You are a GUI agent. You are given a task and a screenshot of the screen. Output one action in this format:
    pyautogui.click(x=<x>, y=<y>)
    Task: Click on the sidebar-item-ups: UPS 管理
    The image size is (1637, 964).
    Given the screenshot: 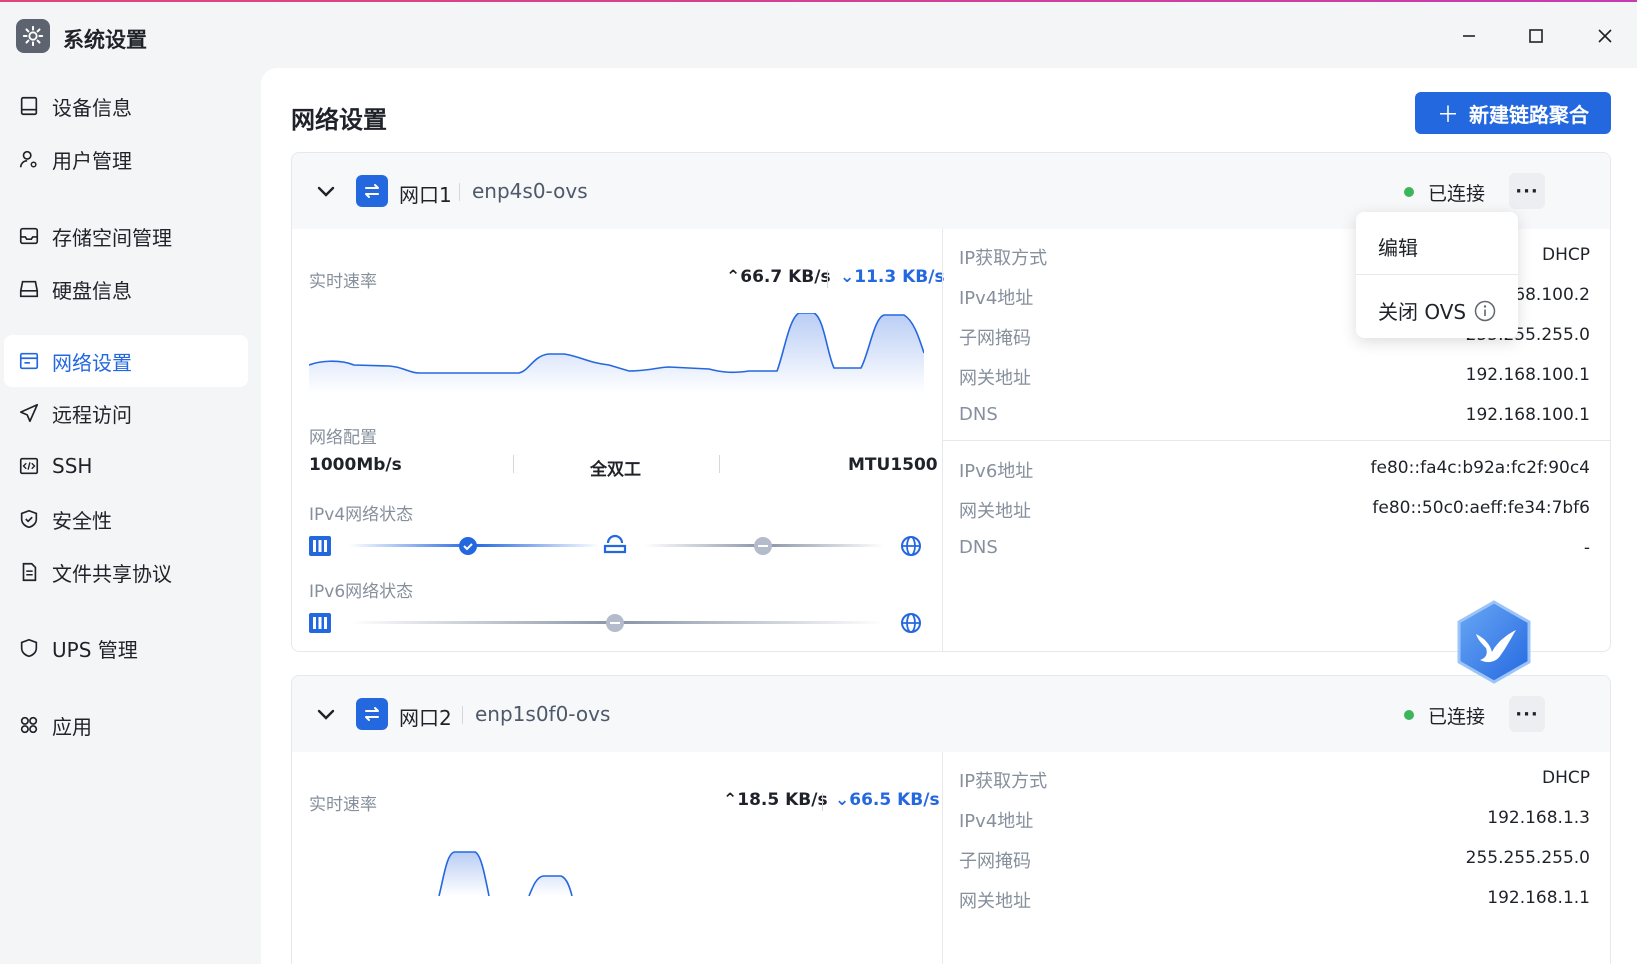 What is the action you would take?
    pyautogui.click(x=126, y=648)
    